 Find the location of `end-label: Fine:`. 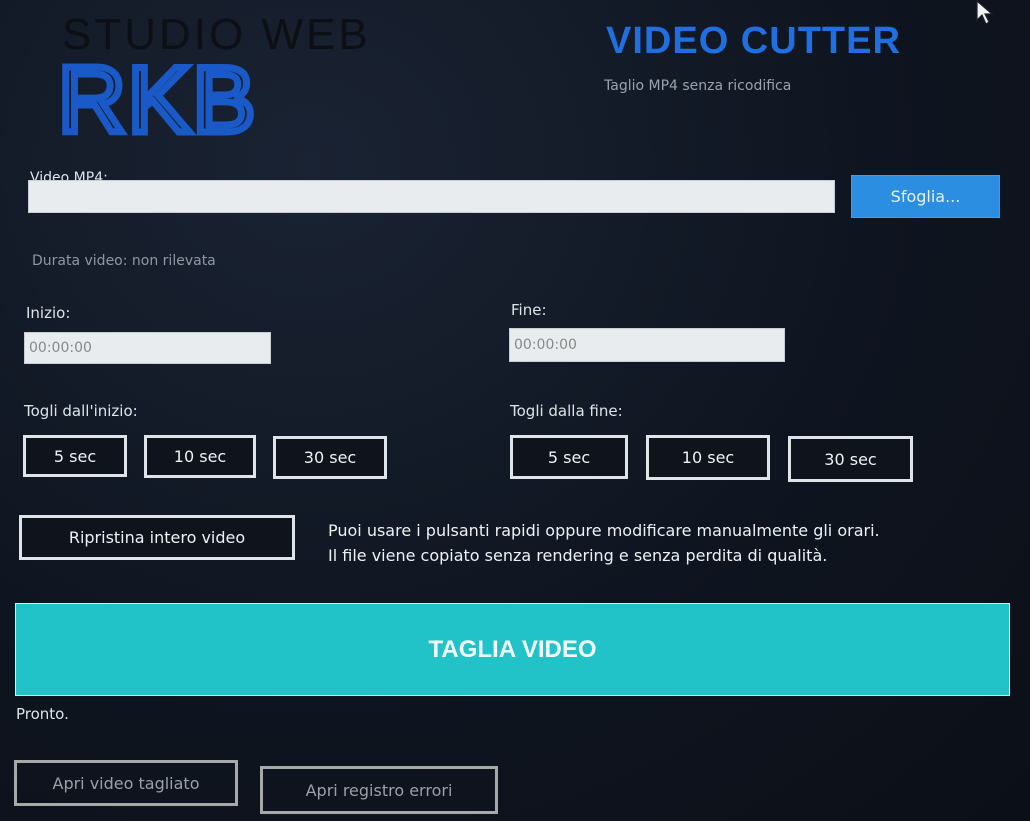

end-label: Fine: is located at coordinates (529, 310).